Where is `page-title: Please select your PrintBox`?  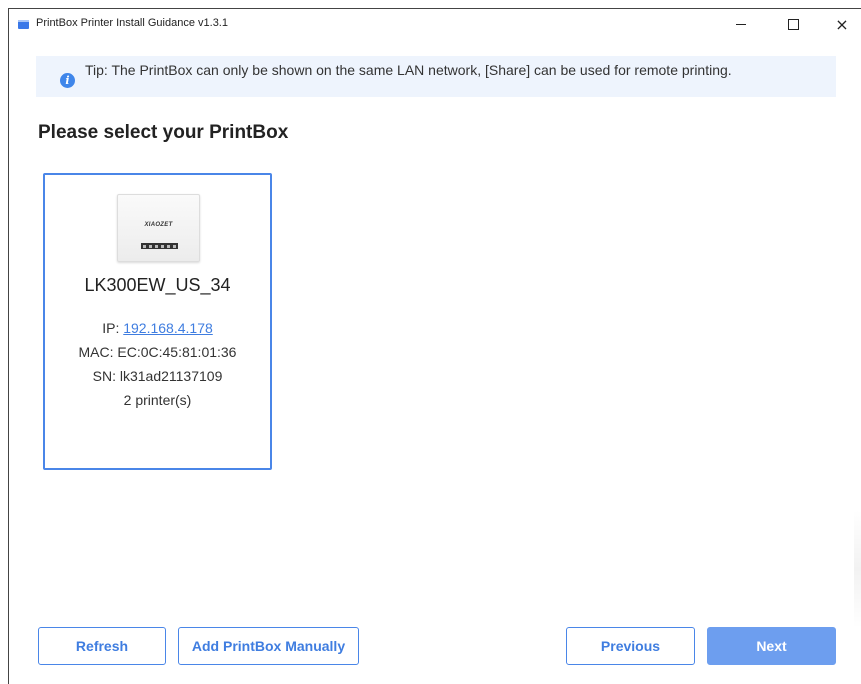
page-title: Please select your PrintBox is located at coordinates (163, 132).